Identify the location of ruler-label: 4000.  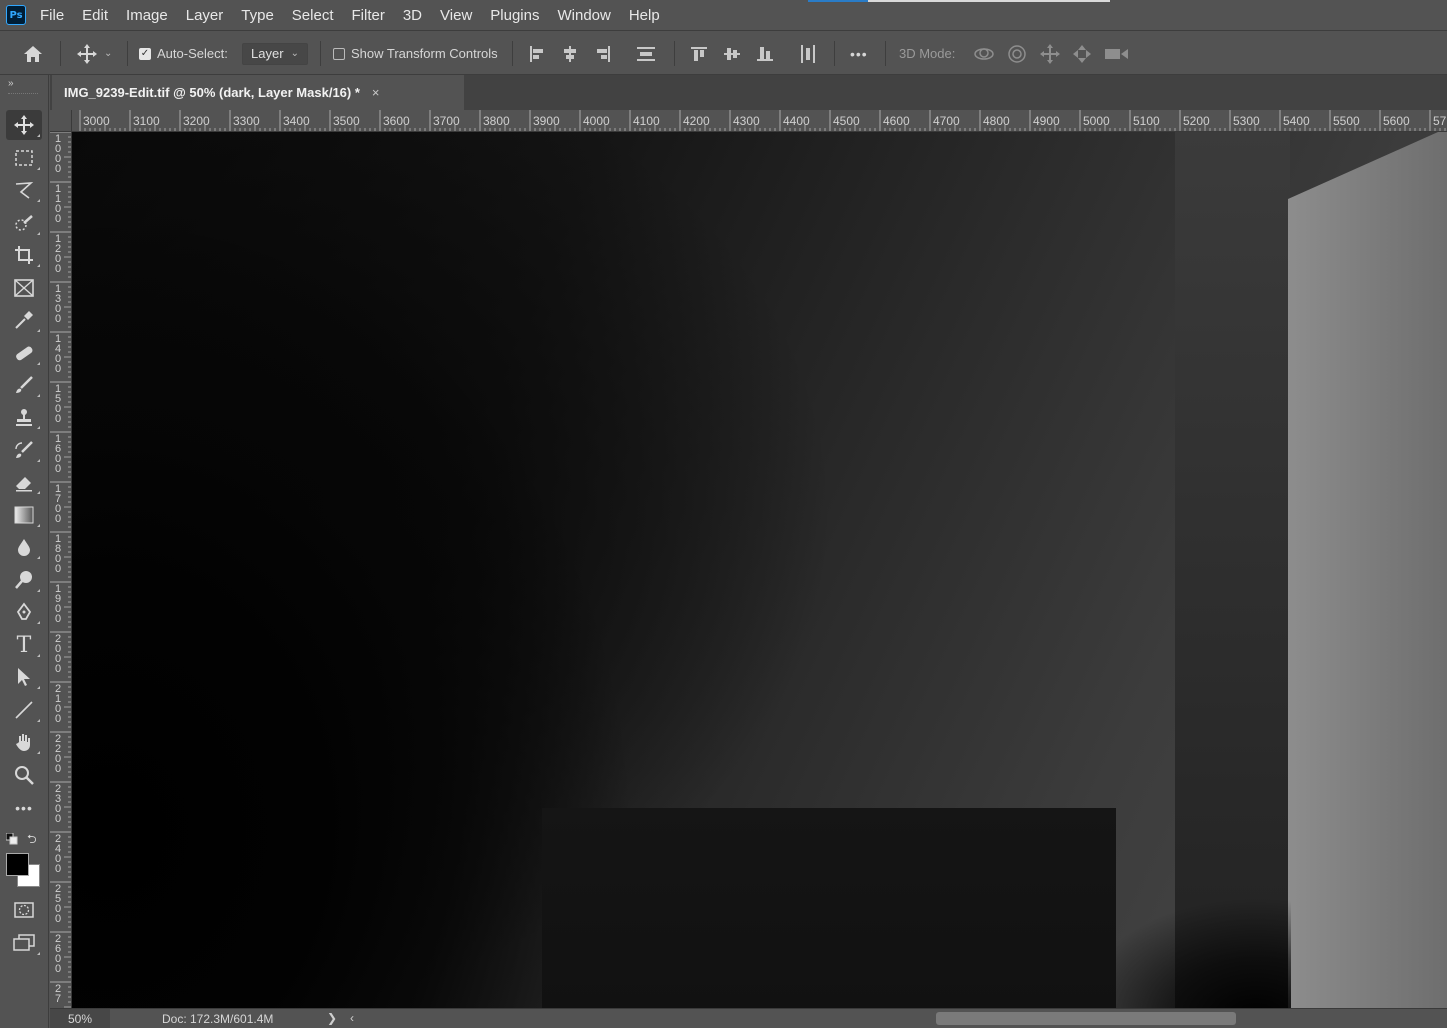
(596, 121).